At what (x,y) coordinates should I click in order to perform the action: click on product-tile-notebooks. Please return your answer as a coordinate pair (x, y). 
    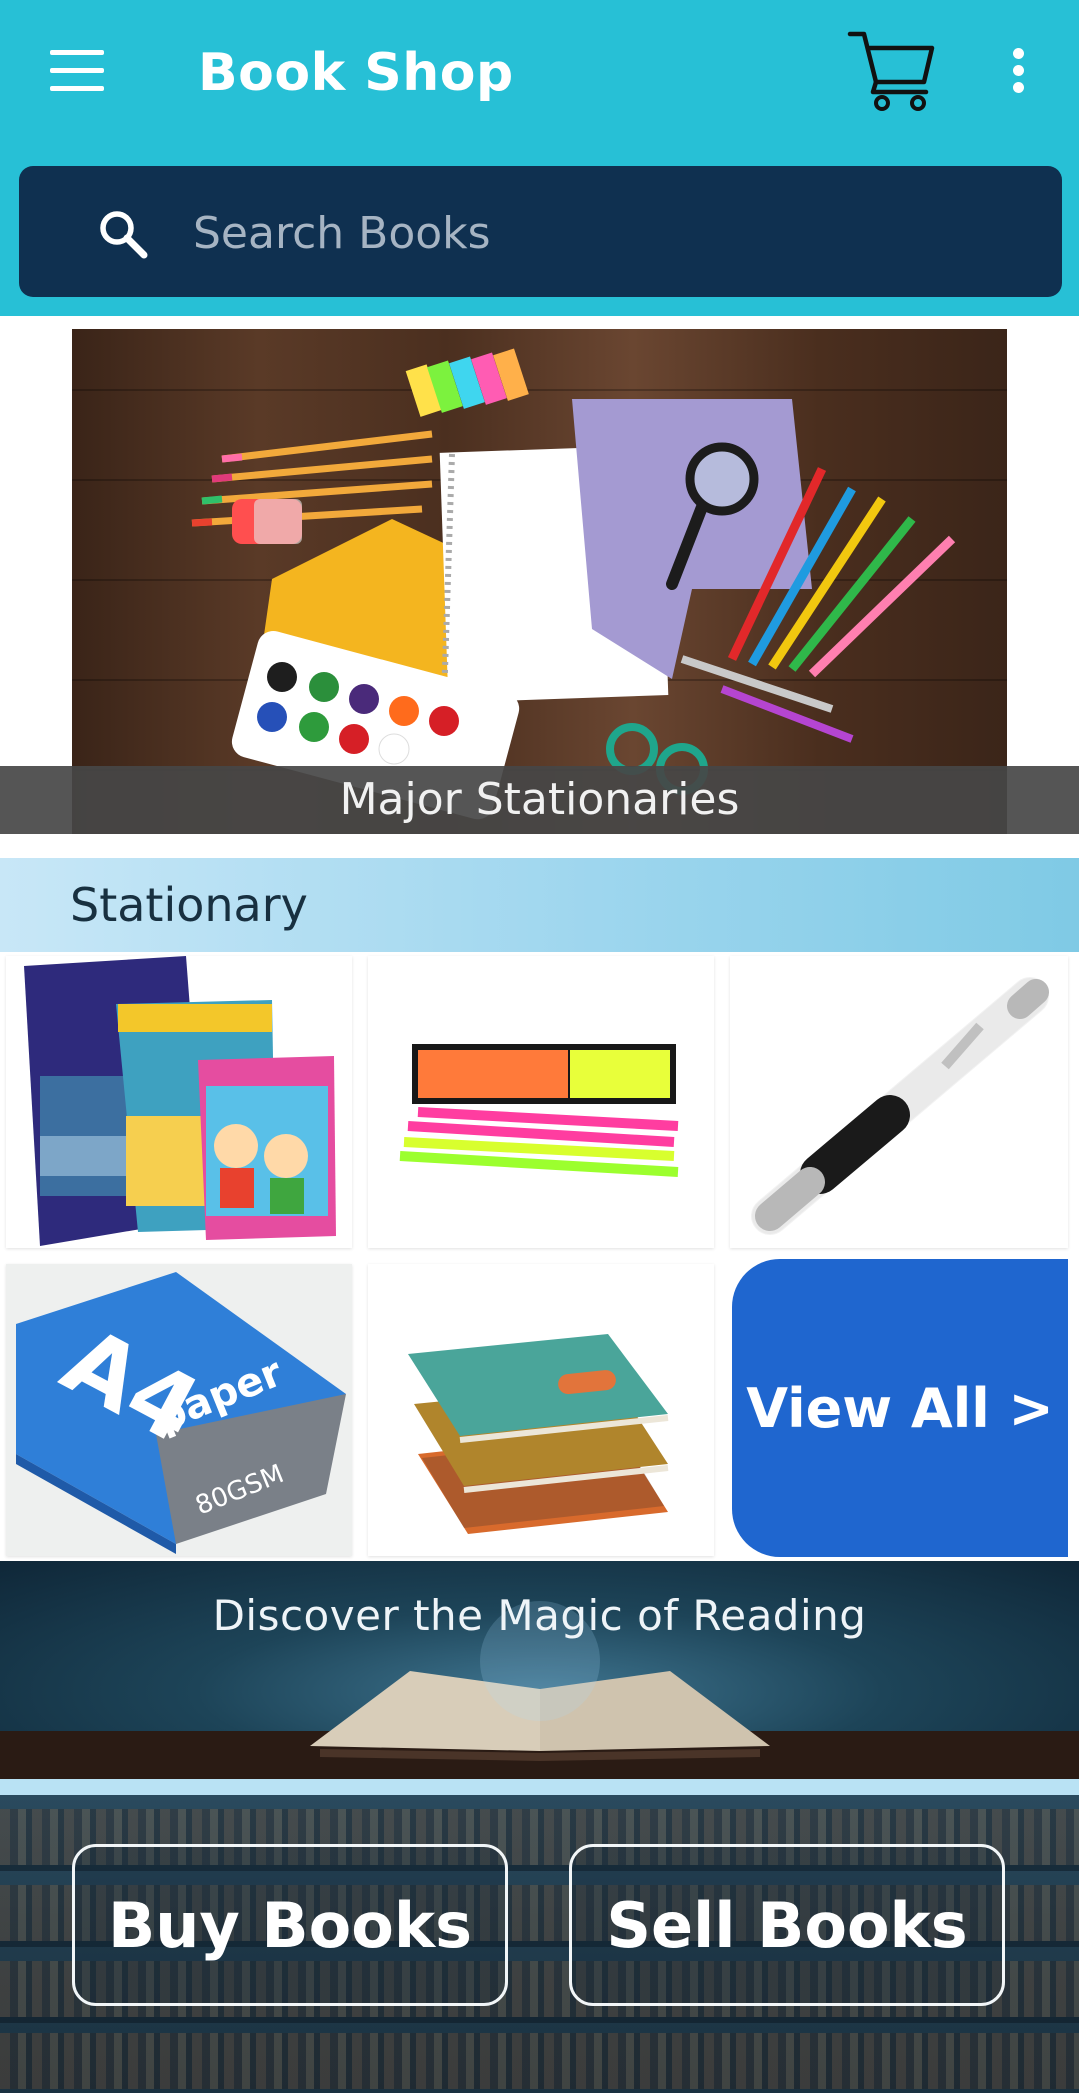
    Looking at the image, I should click on (179, 1102).